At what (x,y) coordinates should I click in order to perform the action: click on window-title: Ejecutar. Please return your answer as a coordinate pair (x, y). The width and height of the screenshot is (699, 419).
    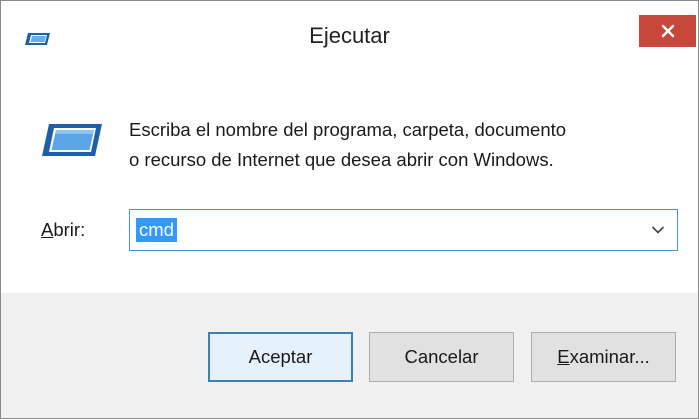
    Looking at the image, I should click on (349, 35).